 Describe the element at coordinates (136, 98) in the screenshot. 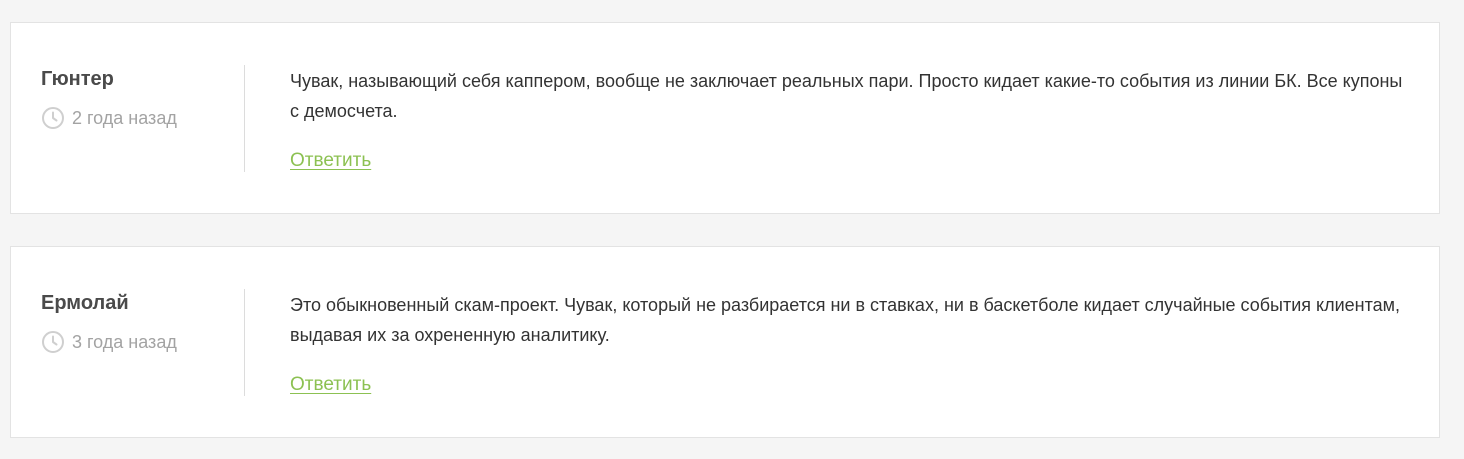

I see `comment-meta: Гюнтер 2 года назад` at that location.